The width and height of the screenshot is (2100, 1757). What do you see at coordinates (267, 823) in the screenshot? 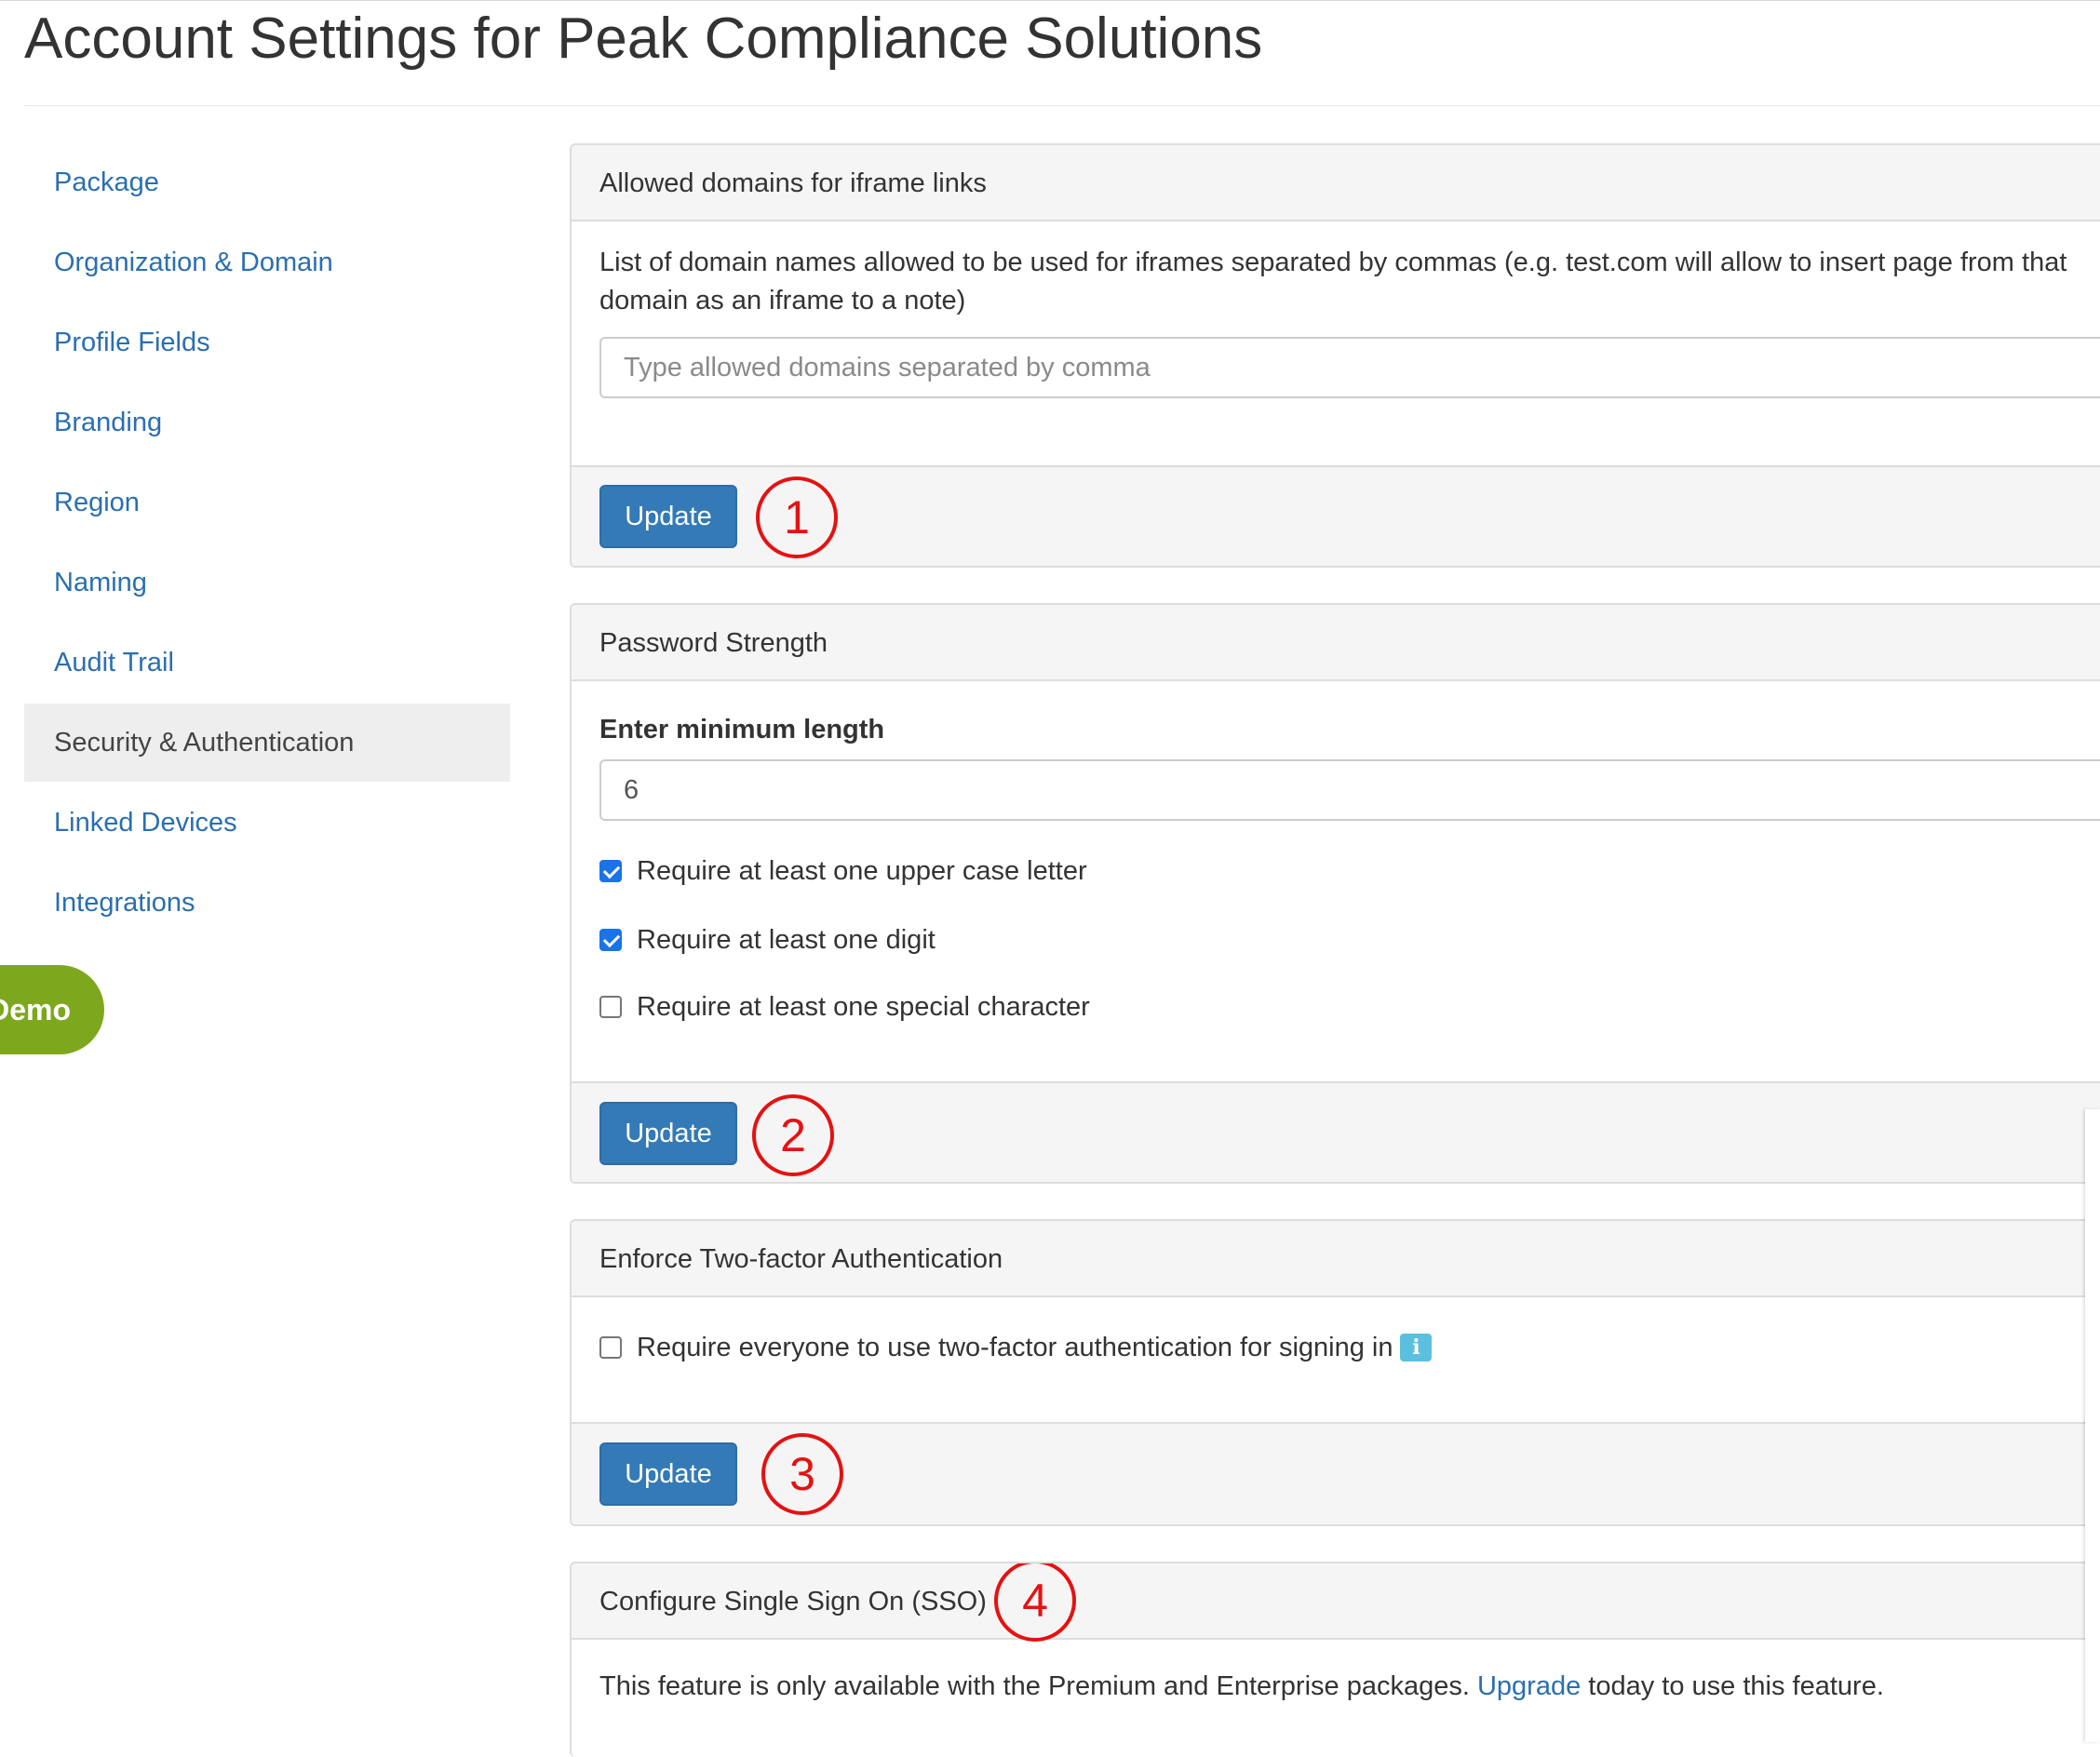
I see `sidebar-item-linked-devices: Linked Devices` at bounding box center [267, 823].